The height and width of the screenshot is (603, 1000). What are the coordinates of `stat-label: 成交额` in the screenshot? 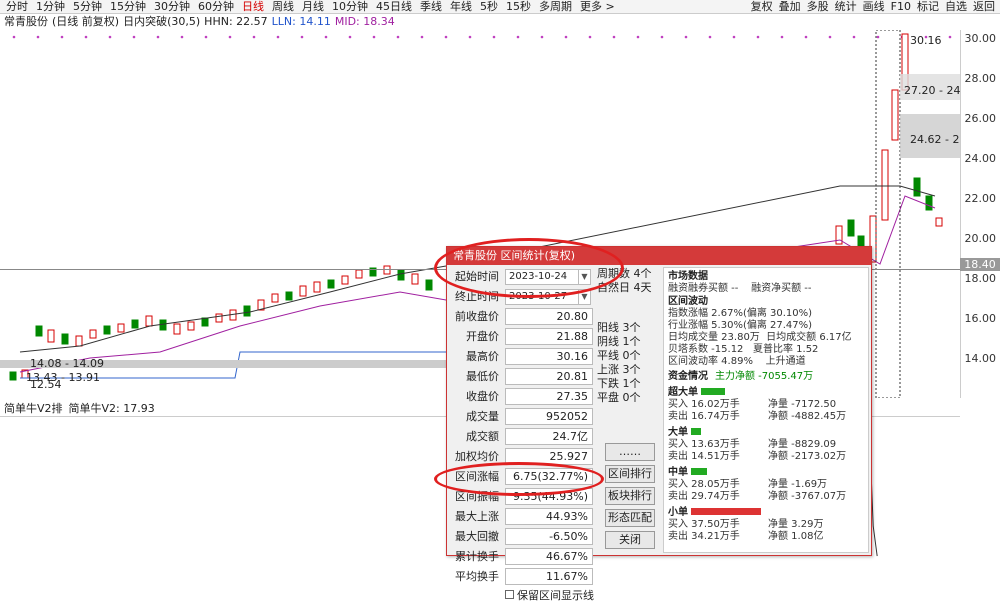 It's located at (482, 436).